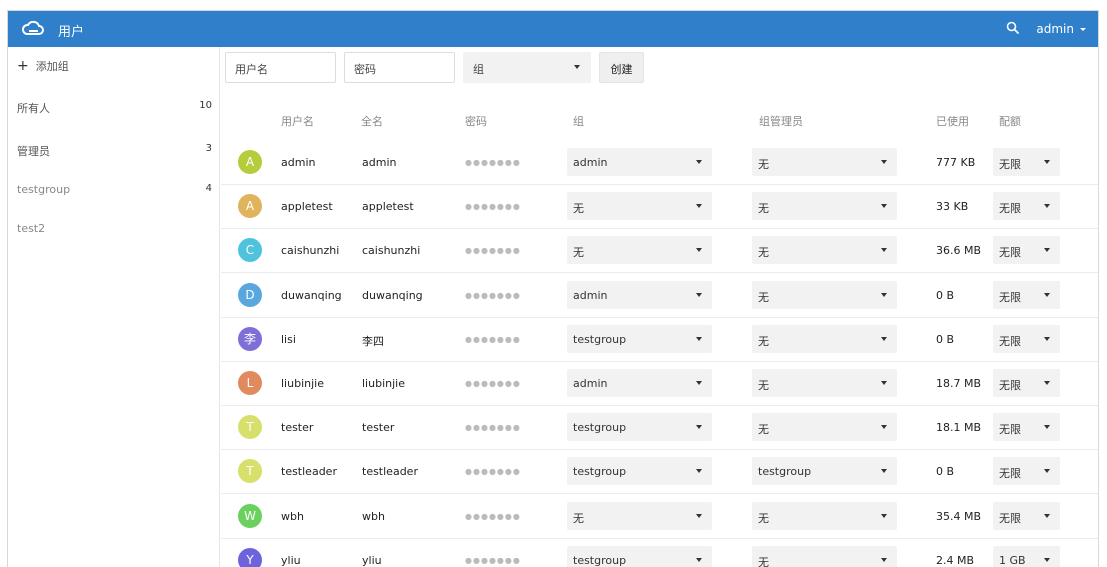 This screenshot has width=1107, height=567. What do you see at coordinates (373, 516) in the screenshot?
I see `fullname-cell: wbh` at bounding box center [373, 516].